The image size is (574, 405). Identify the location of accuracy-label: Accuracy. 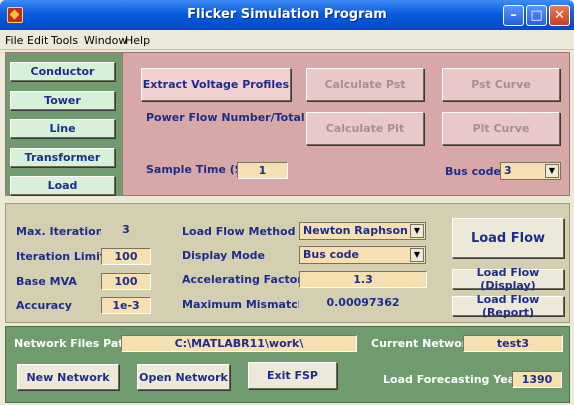
(44, 305).